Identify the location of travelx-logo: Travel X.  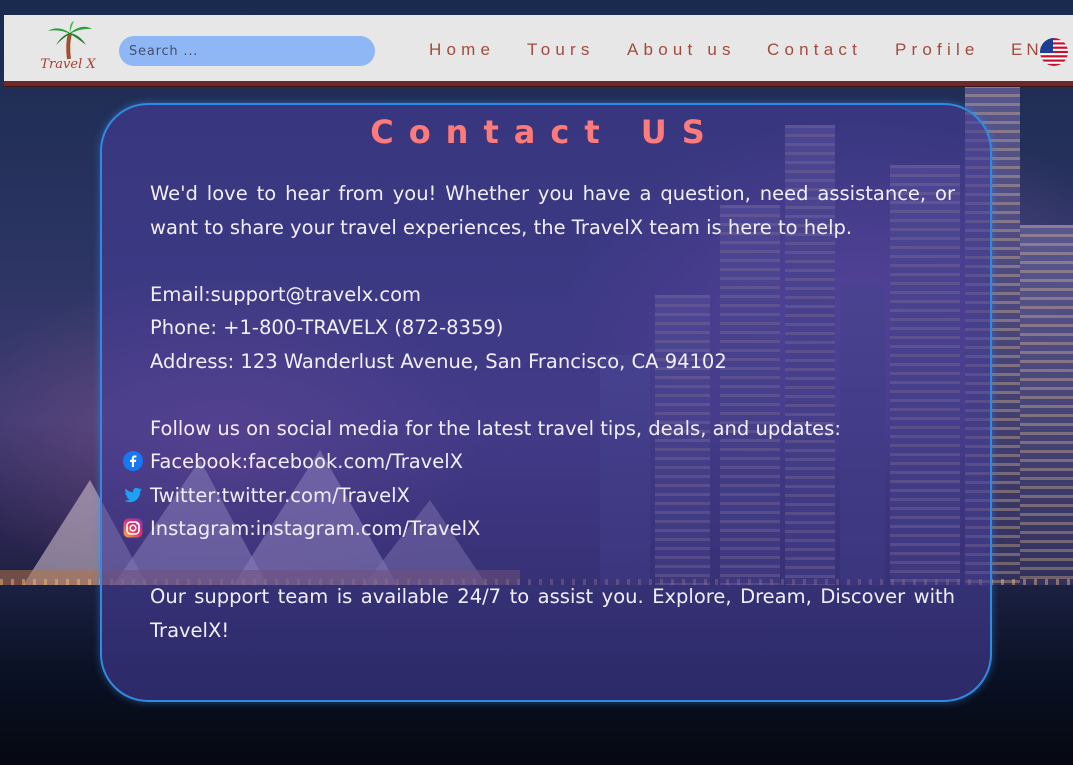
(68, 49).